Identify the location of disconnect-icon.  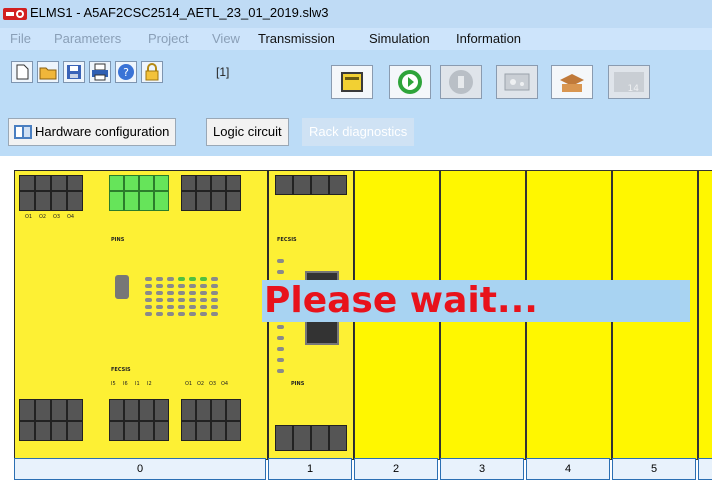
(461, 82).